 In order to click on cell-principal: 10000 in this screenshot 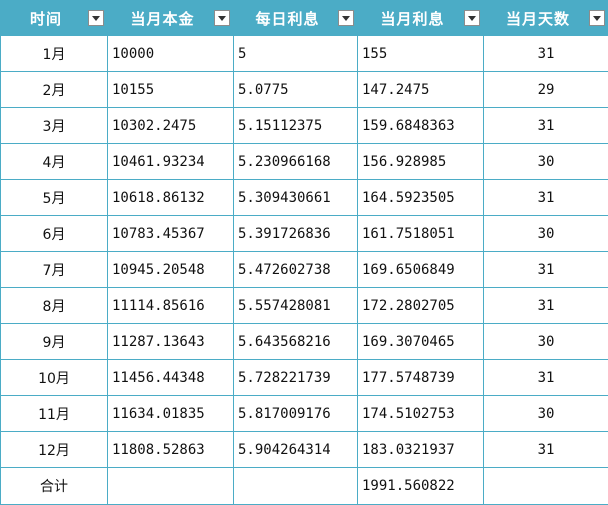, I will do `click(171, 54)`.